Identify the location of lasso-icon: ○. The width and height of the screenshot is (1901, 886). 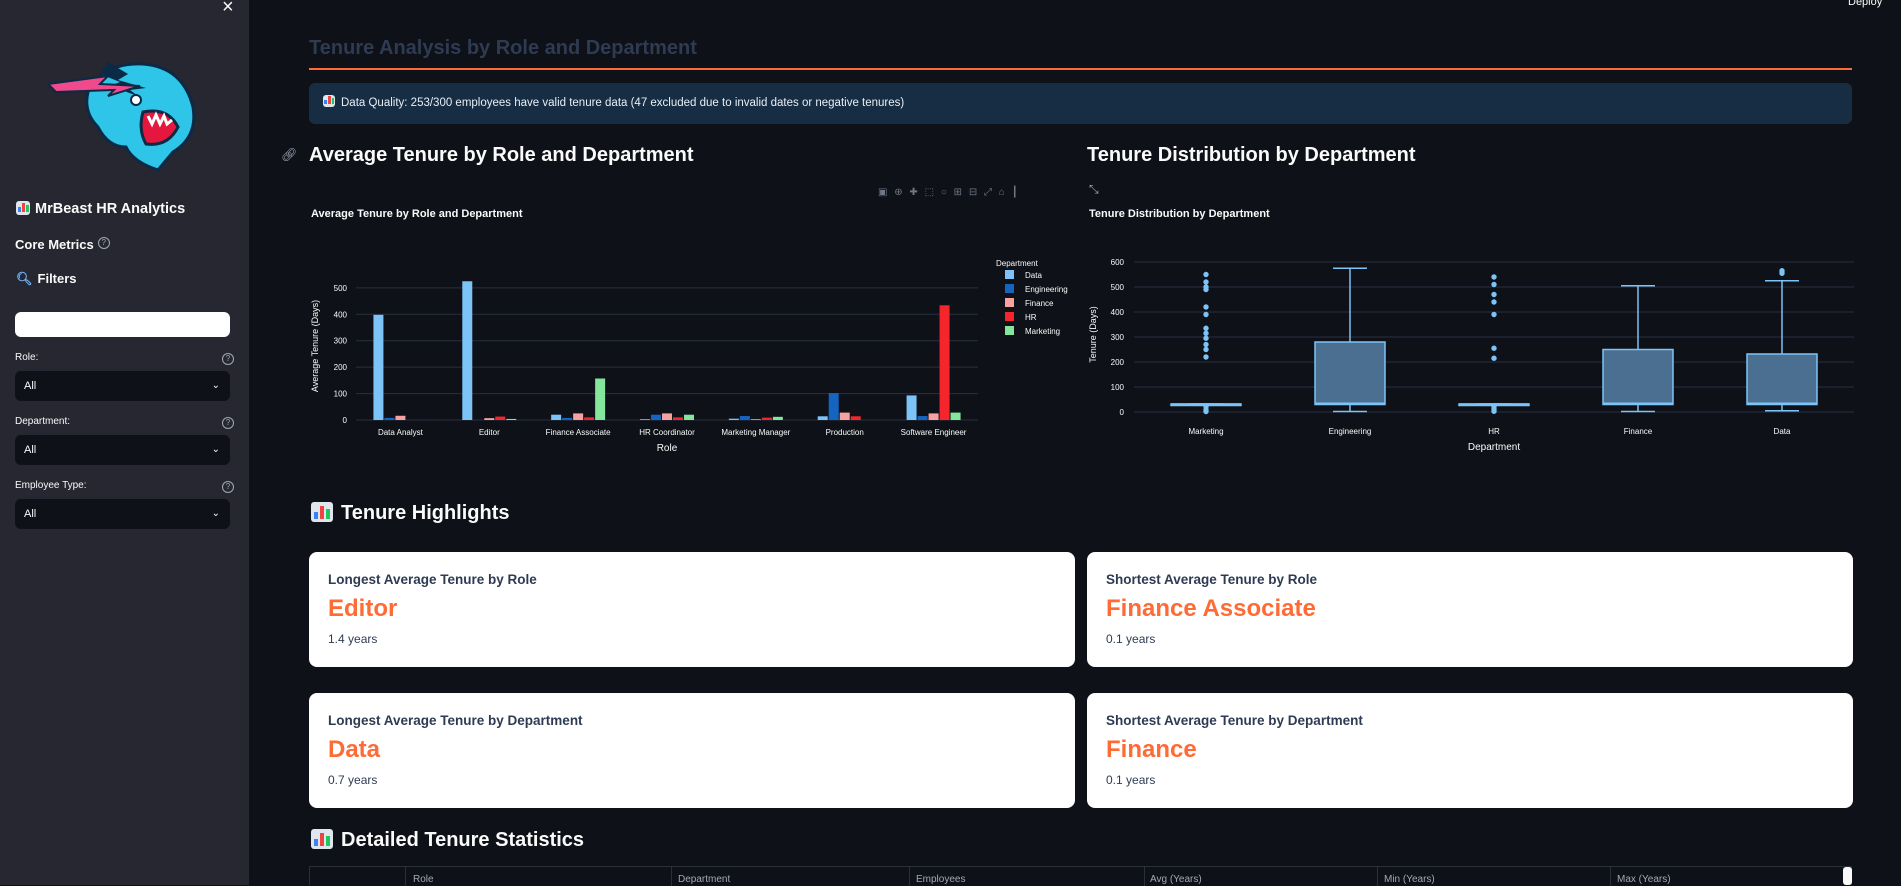
(945, 192).